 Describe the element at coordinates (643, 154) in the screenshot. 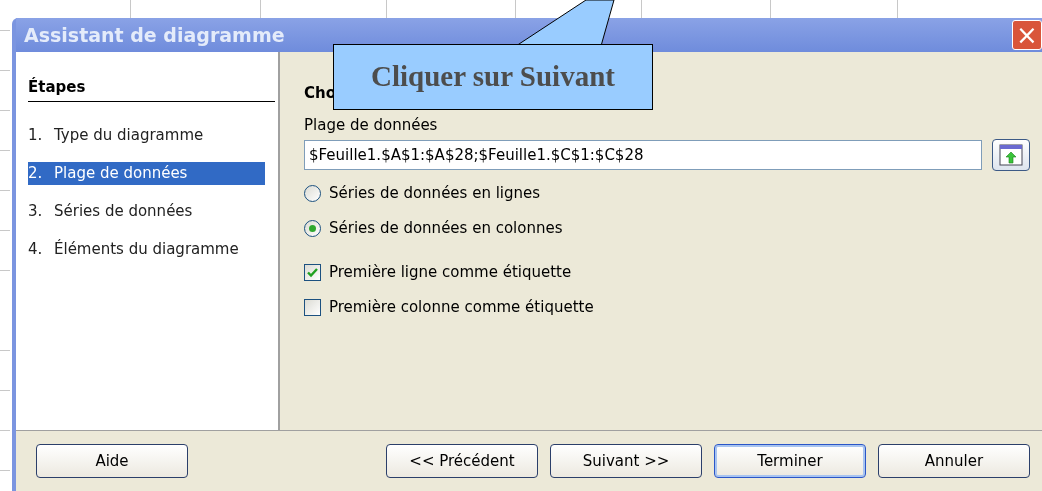

I see `range-field: $Feuille1.$A$1:$A$28;$Feuille1.$C$1:$C$28` at that location.